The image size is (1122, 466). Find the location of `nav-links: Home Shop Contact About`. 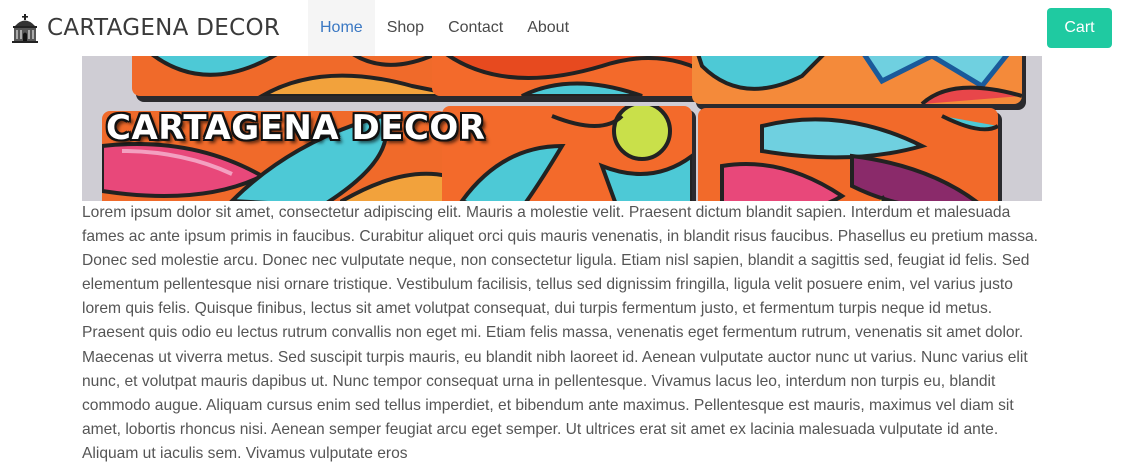

nav-links: Home Shop Contact About is located at coordinates (444, 28).